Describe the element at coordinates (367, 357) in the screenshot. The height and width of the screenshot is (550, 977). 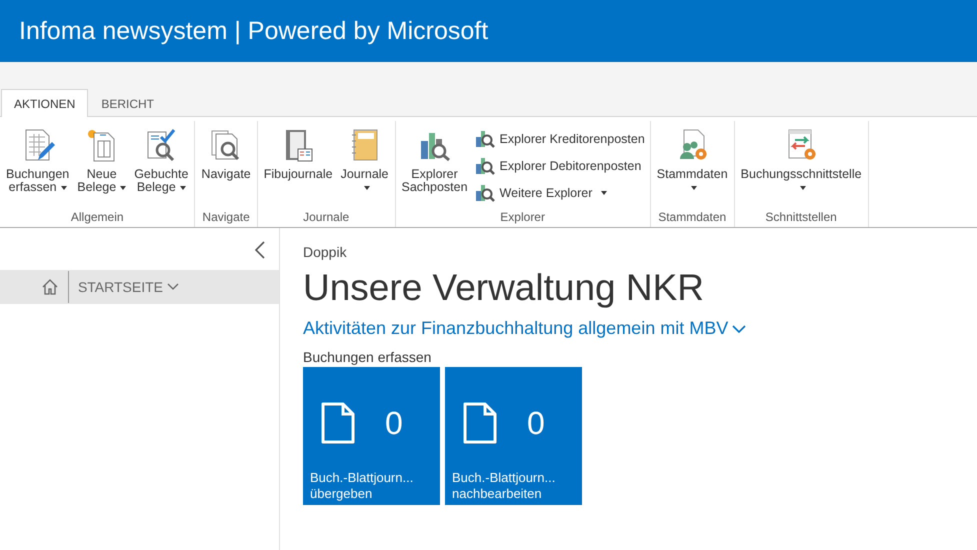
I see `section-heading: Buchungen erfassen` at that location.